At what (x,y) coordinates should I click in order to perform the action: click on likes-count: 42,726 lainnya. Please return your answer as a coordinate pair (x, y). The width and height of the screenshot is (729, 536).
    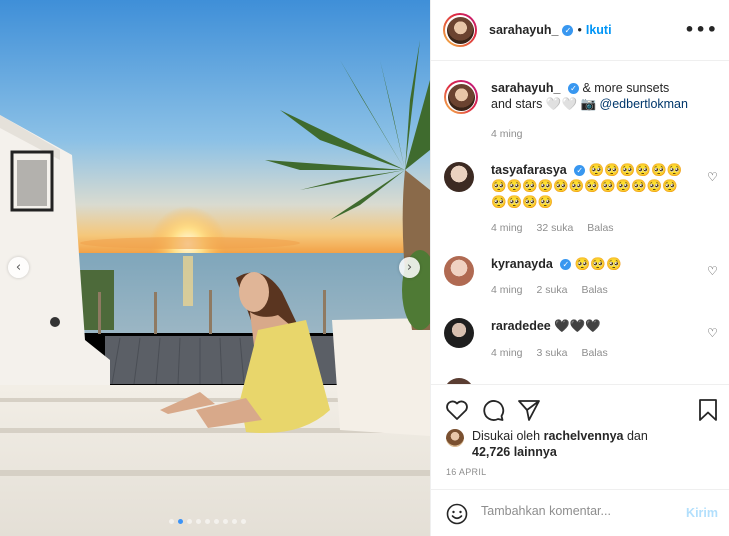
    Looking at the image, I should click on (514, 452).